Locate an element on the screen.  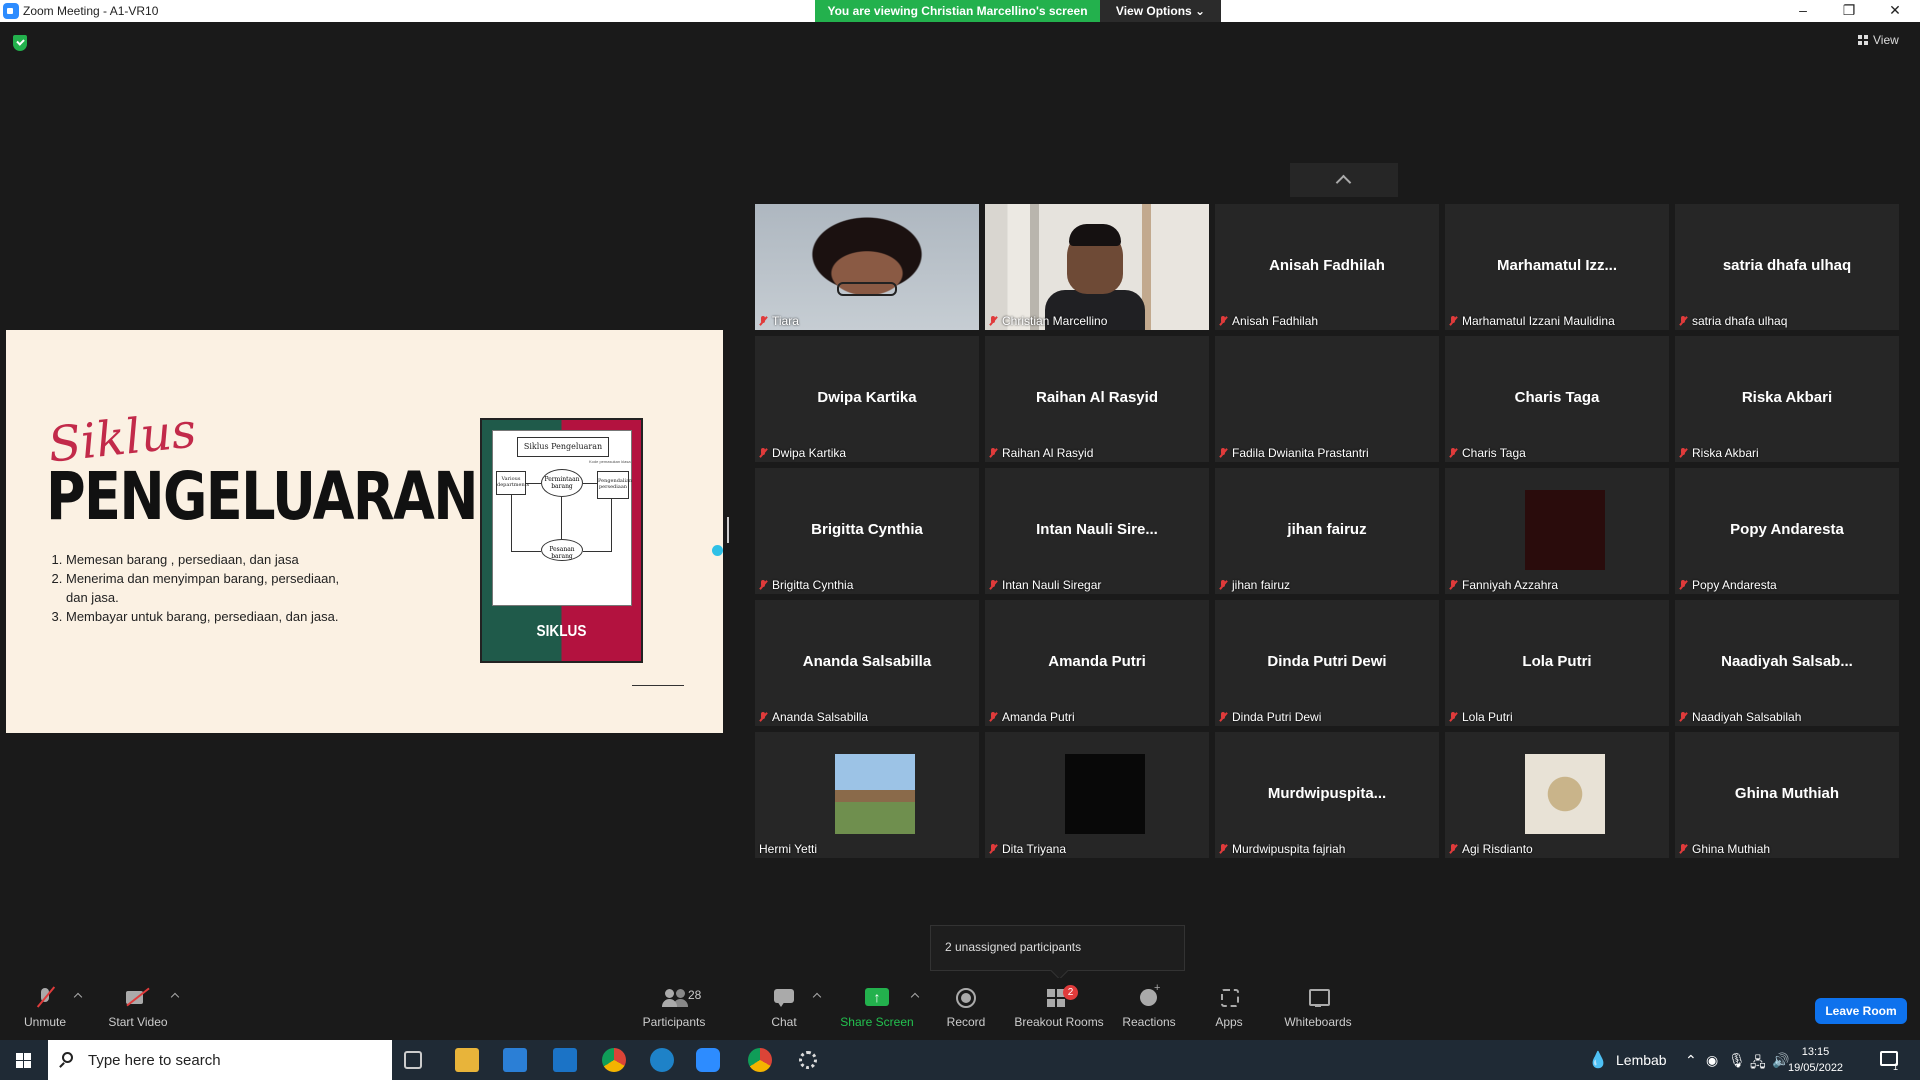
unassigned-tooltip: 2 unassigned participants is located at coordinates (1057, 948).